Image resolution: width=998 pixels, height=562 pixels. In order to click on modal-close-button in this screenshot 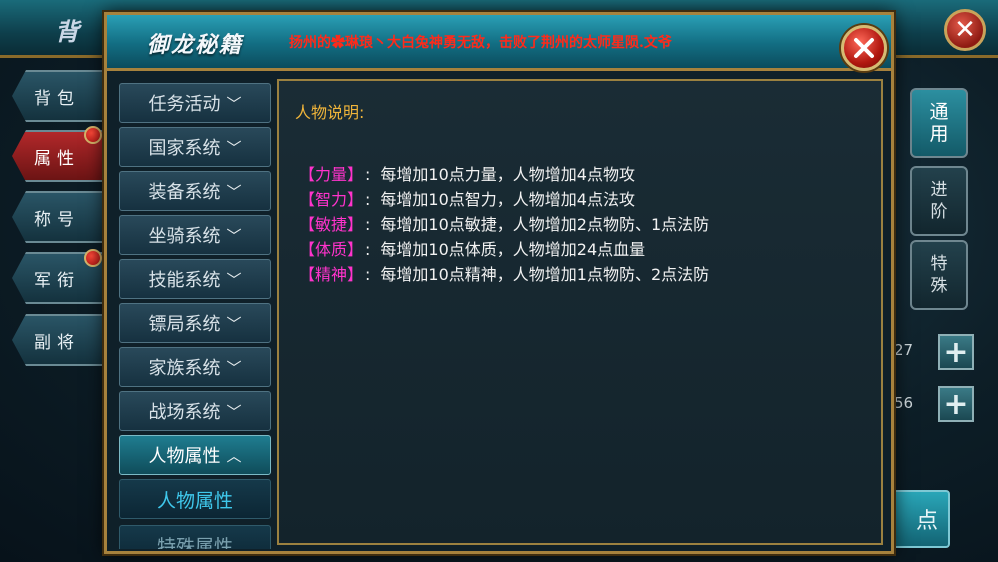, I will do `click(864, 48)`.